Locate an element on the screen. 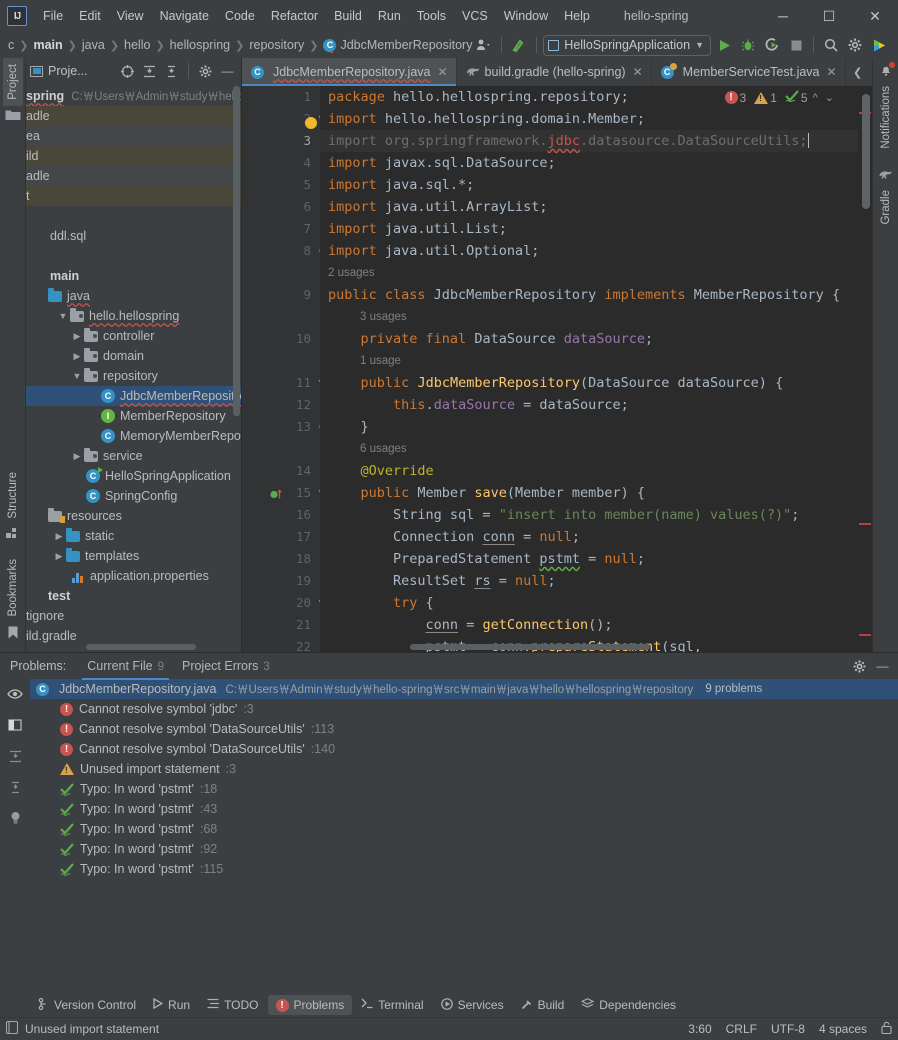  sidebar-item-bookmarks: Bookmarks is located at coordinates (13, 588).